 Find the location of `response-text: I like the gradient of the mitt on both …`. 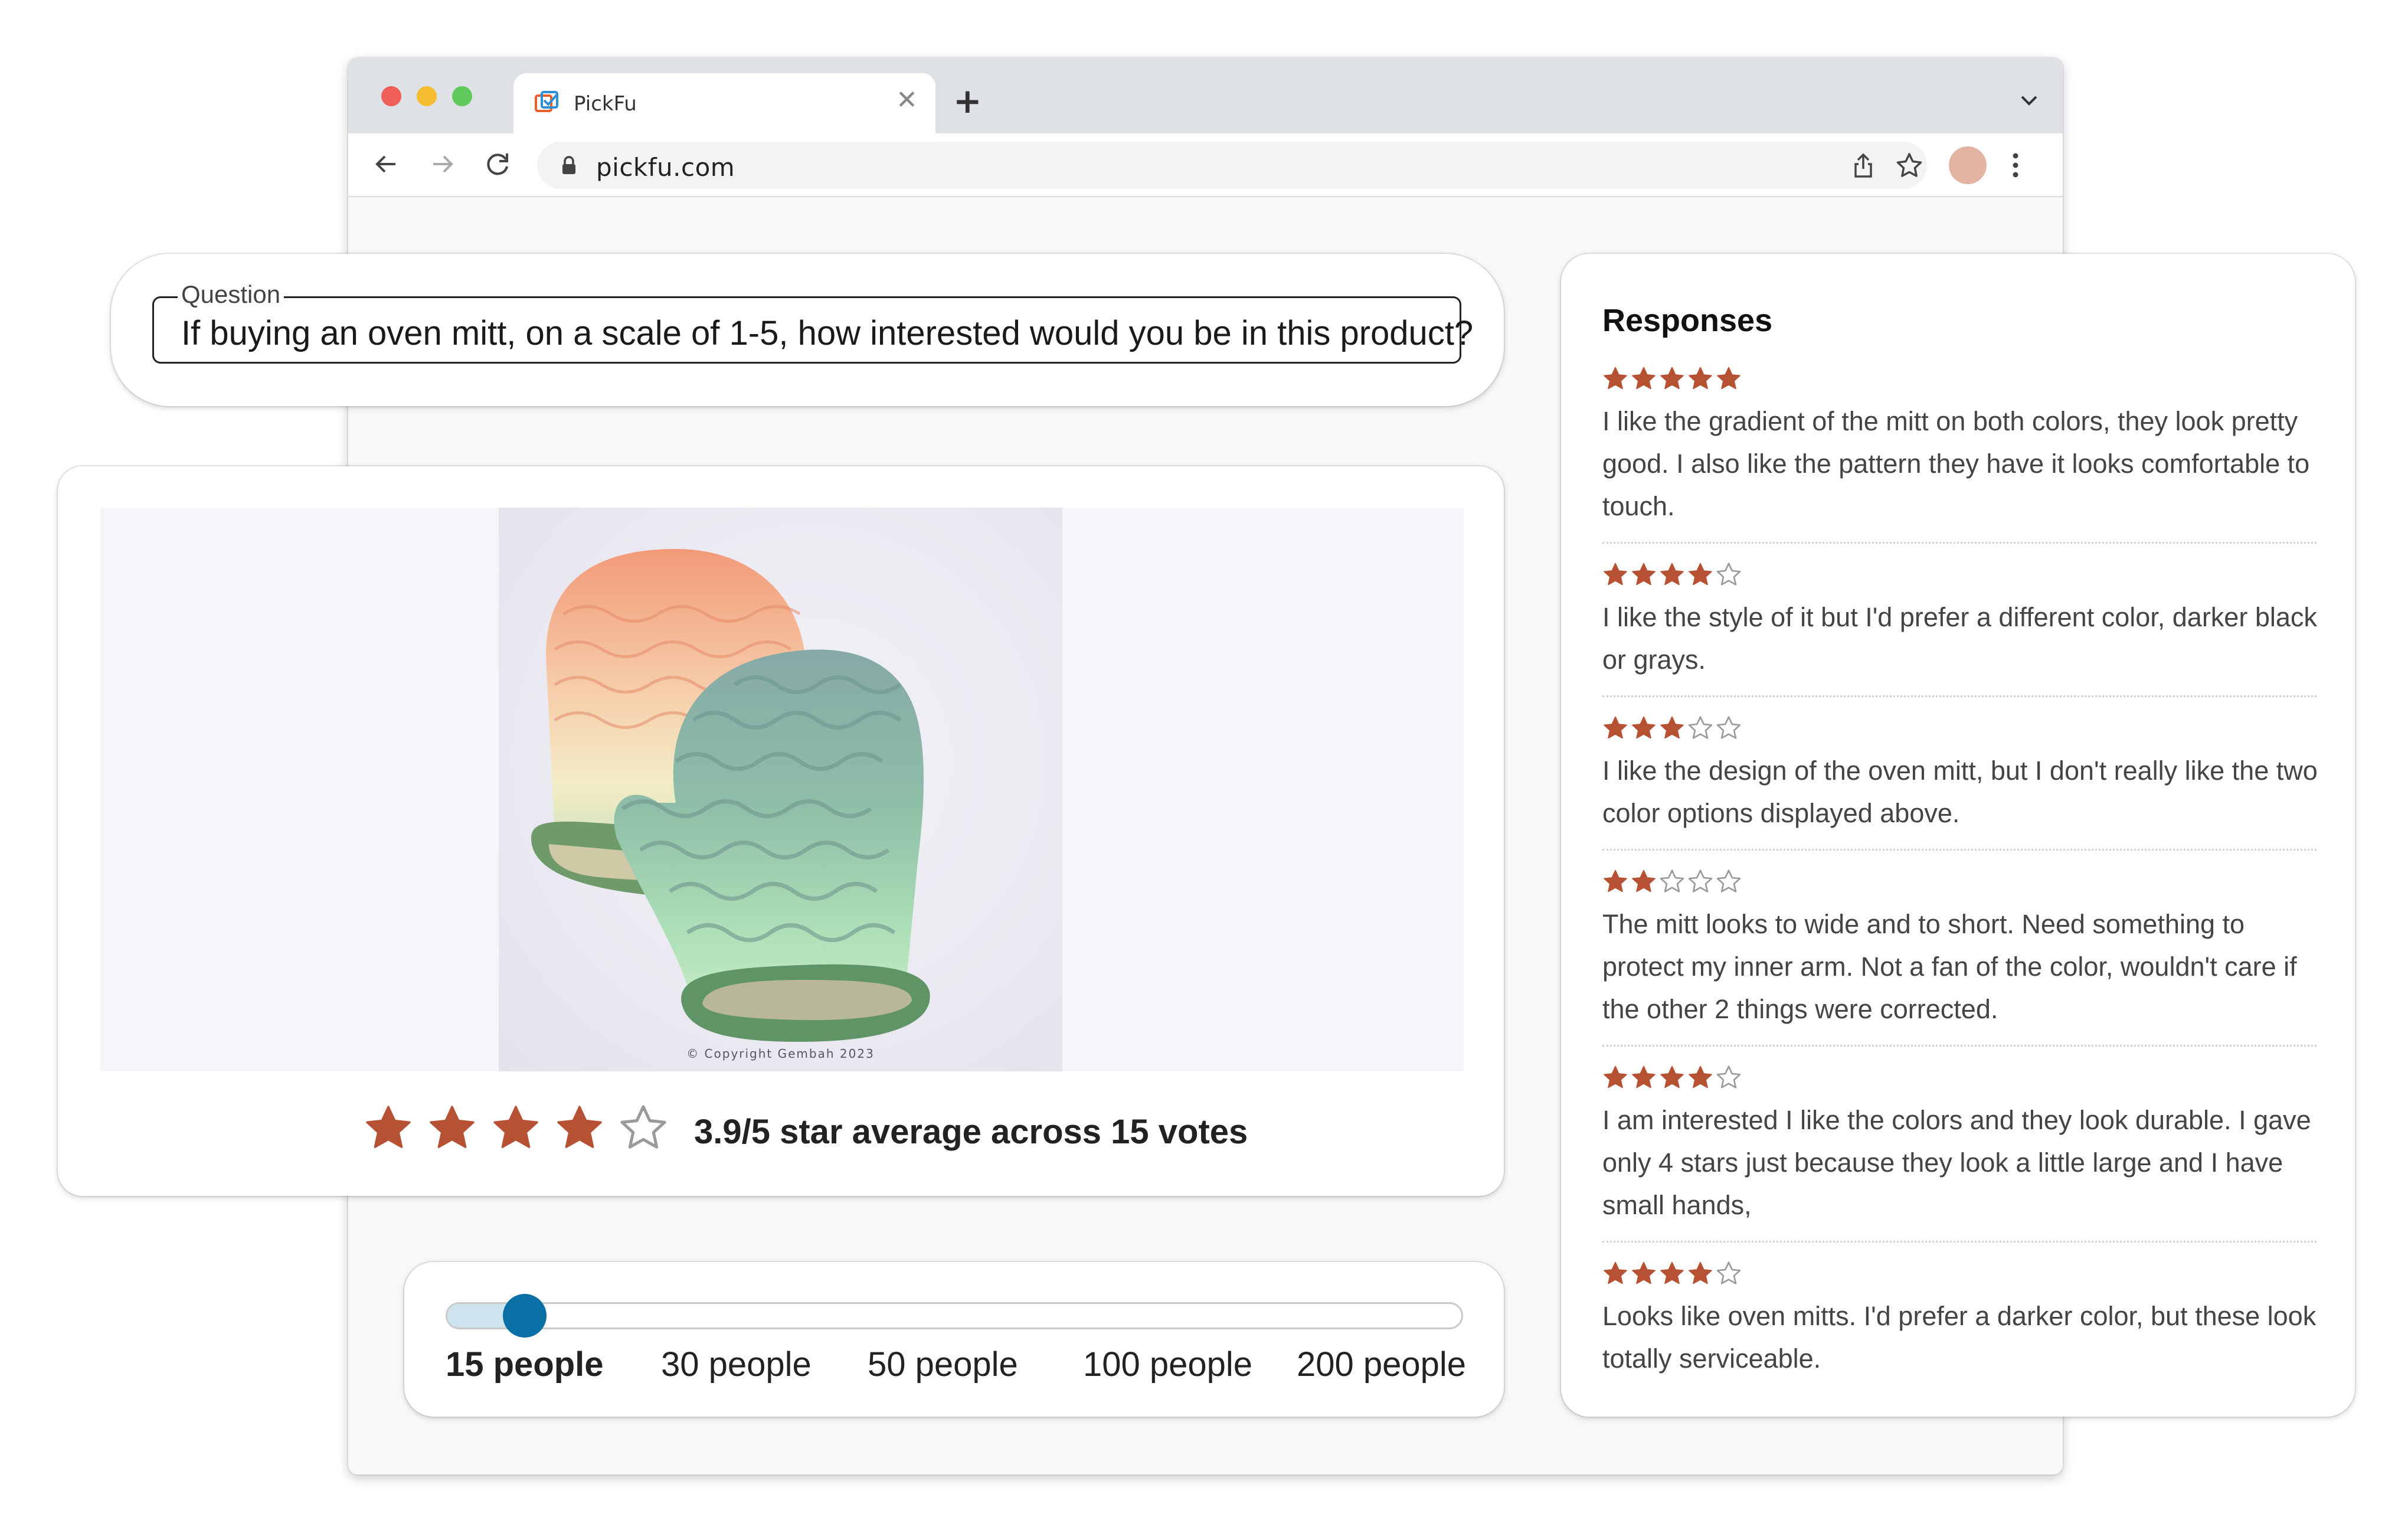

response-text: I like the gradient of the mitt on both … is located at coordinates (1956, 463).